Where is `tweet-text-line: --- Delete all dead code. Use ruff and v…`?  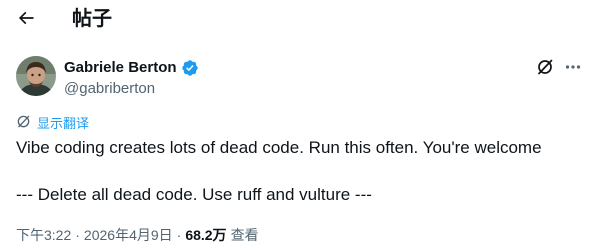 tweet-text-line: --- Delete all dead code. Use ruff and v… is located at coordinates (194, 194).